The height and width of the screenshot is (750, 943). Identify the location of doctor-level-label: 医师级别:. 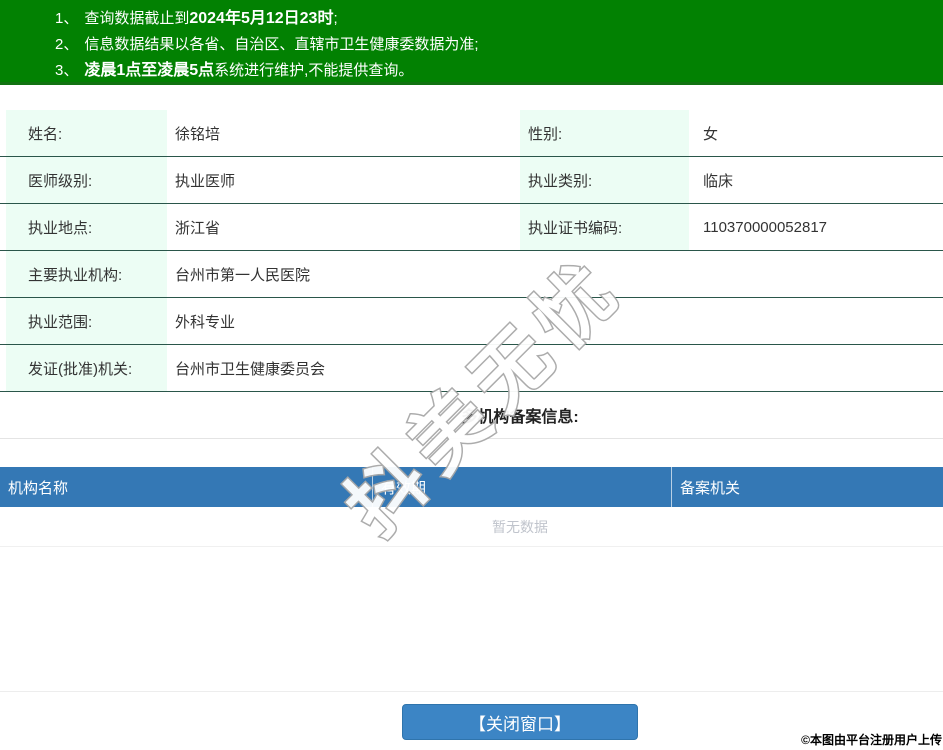
(86, 180).